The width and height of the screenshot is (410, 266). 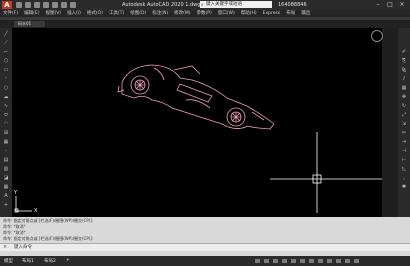 I want to click on tab-model: 模型, so click(x=8, y=261).